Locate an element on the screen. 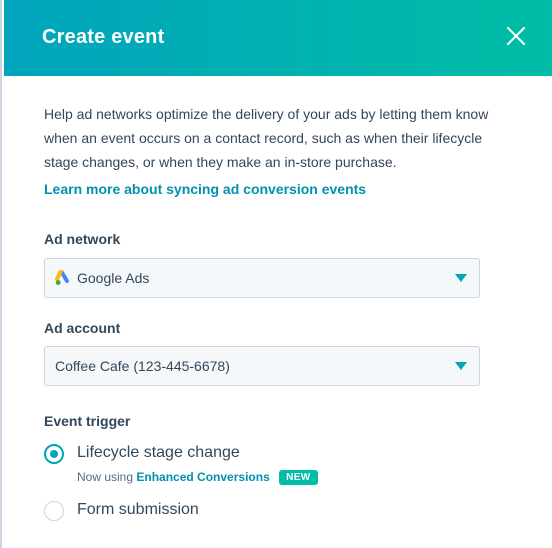  google-ads-icon is located at coordinates (62, 277).